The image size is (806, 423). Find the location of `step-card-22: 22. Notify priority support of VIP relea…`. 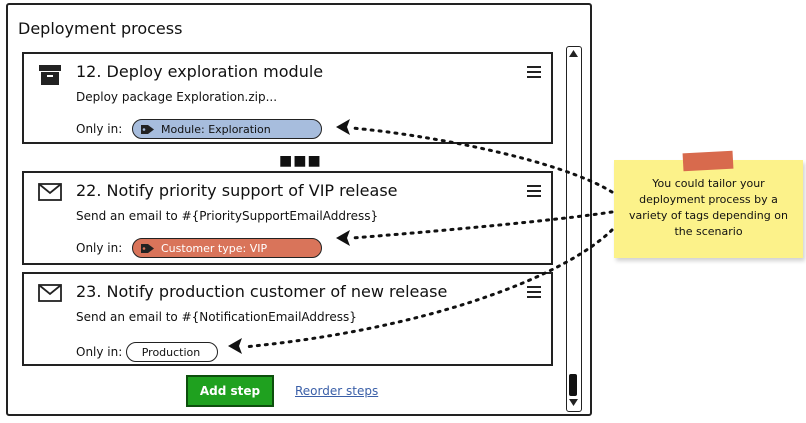

step-card-22: 22. Notify priority support of VIP relea… is located at coordinates (287, 218).